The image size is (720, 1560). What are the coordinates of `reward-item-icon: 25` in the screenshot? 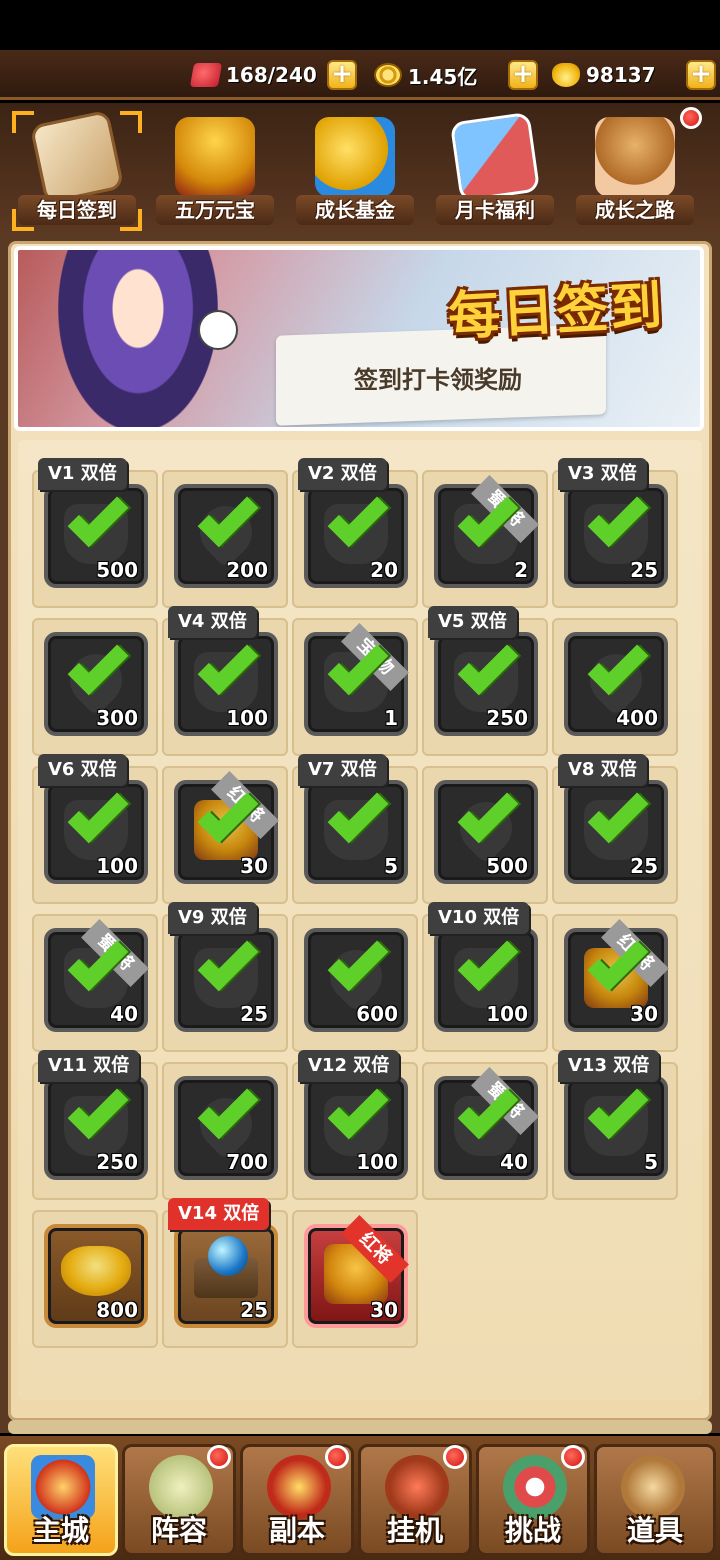 It's located at (616, 536).